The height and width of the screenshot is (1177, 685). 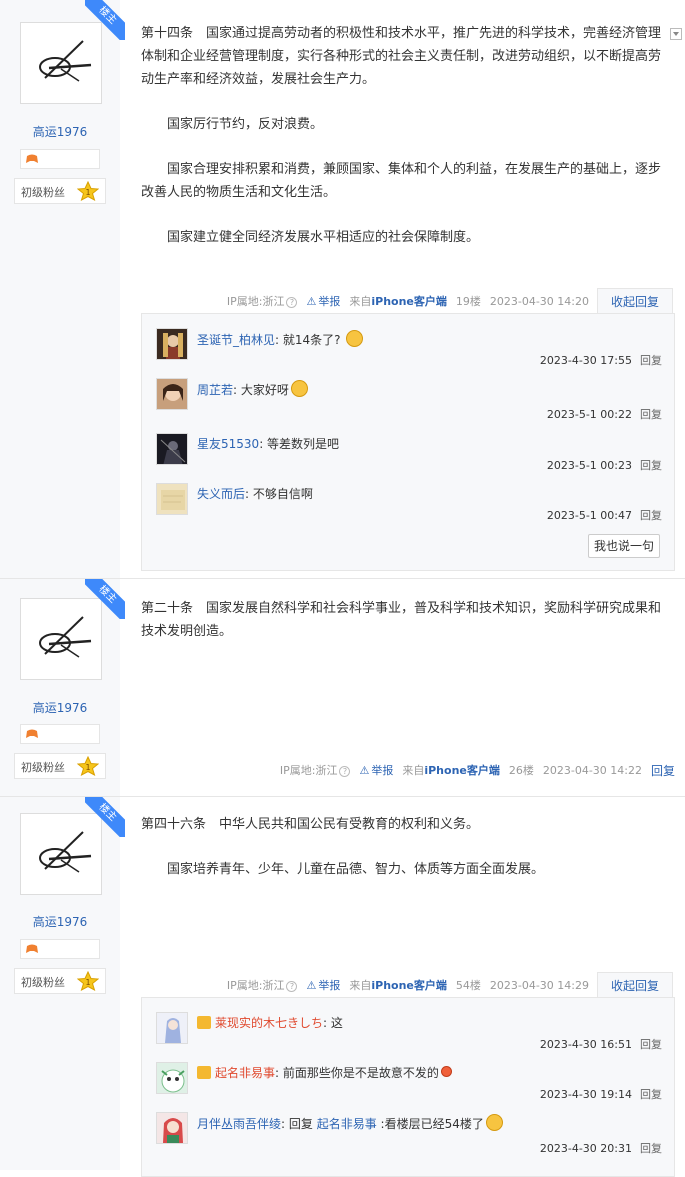 What do you see at coordinates (663, 770) in the screenshot?
I see `reply-button: 回复` at bounding box center [663, 770].